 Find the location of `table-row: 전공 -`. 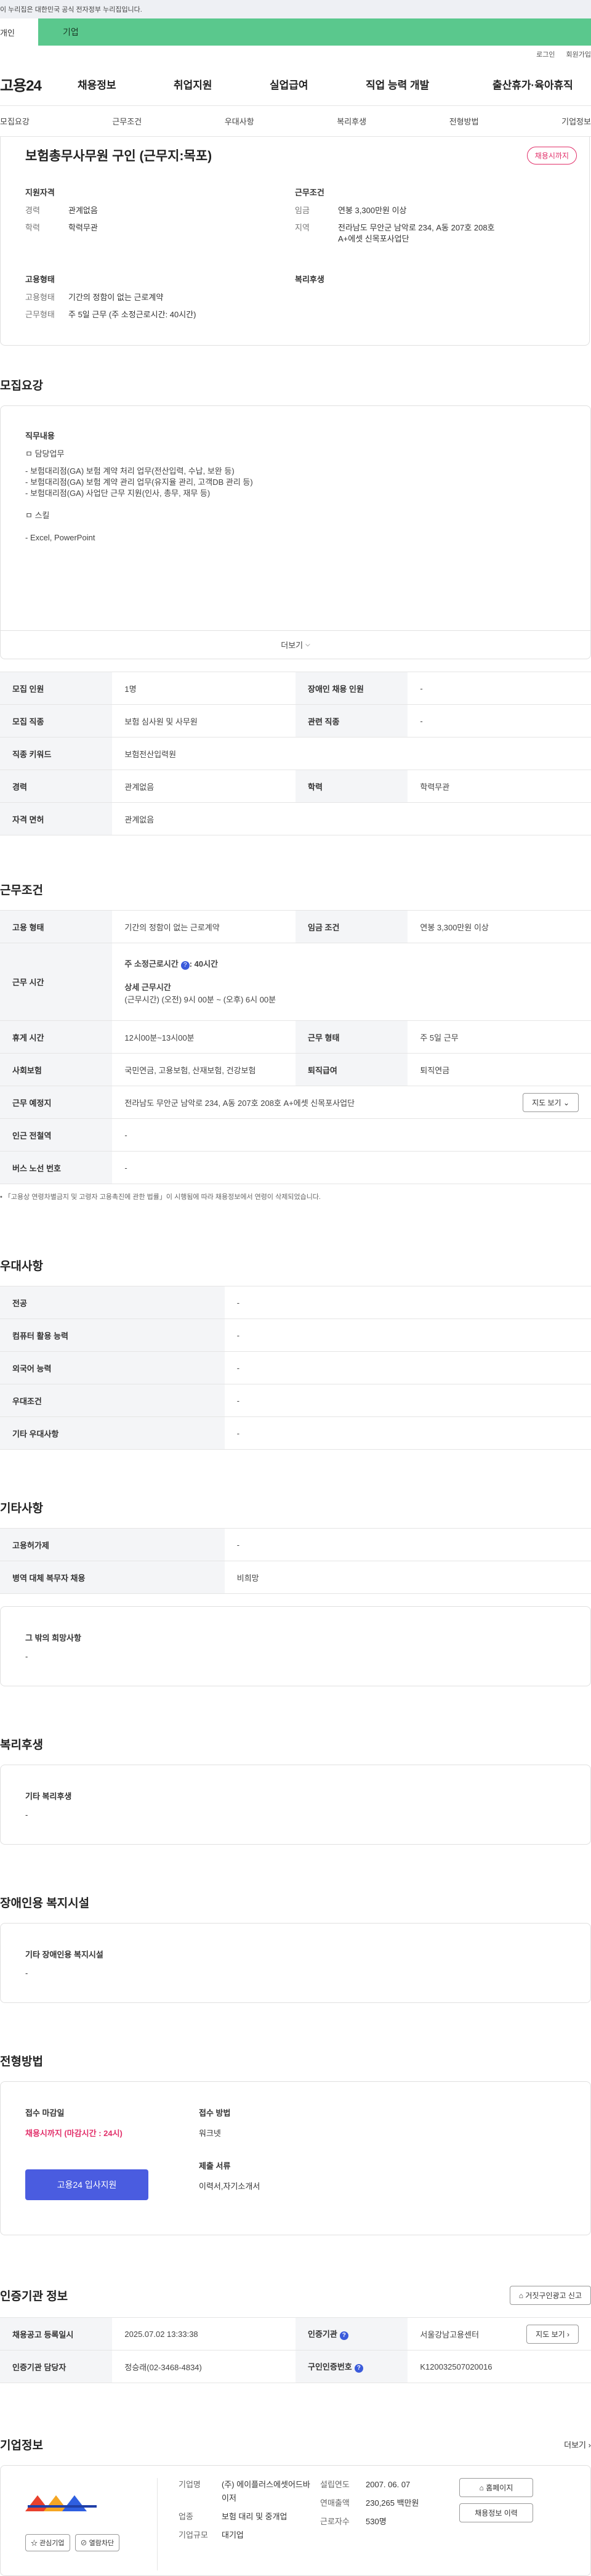

table-row: 전공 - is located at coordinates (295, 1302).